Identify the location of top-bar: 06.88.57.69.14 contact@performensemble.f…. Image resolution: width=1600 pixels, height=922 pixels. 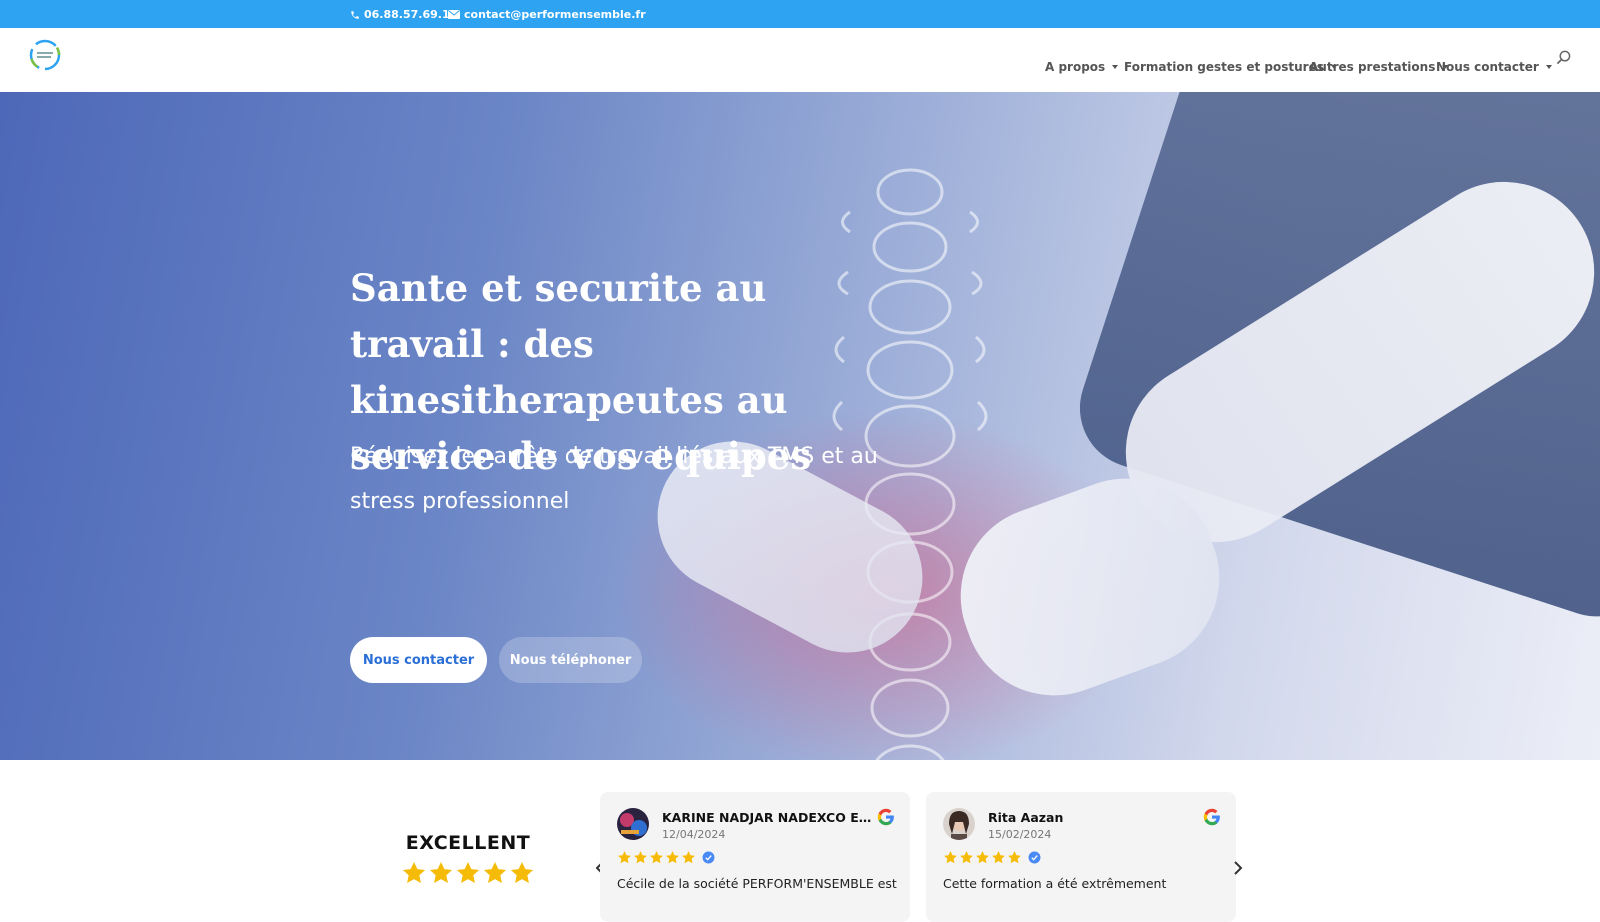
(800, 14).